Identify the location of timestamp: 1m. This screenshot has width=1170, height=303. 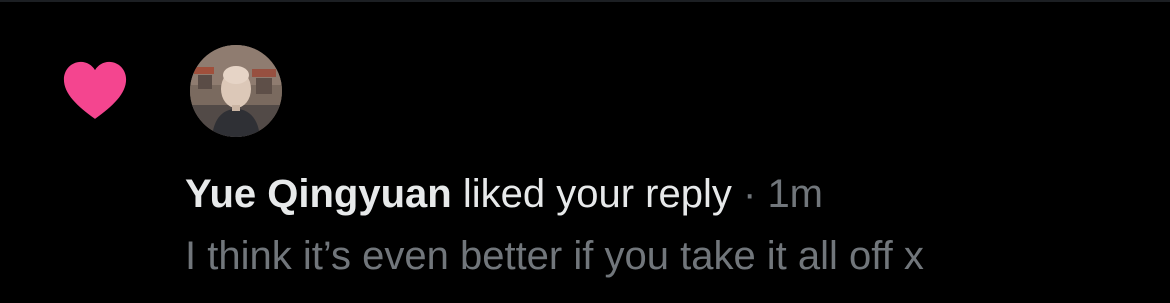
(795, 194).